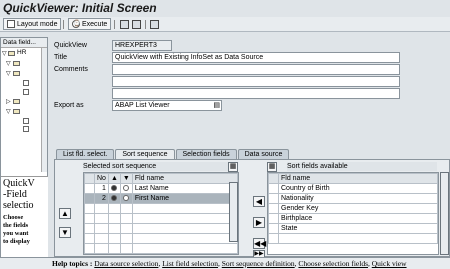 The image size is (450, 269). I want to click on help-link-selection-fields: Choose selection fields, so click(333, 263).